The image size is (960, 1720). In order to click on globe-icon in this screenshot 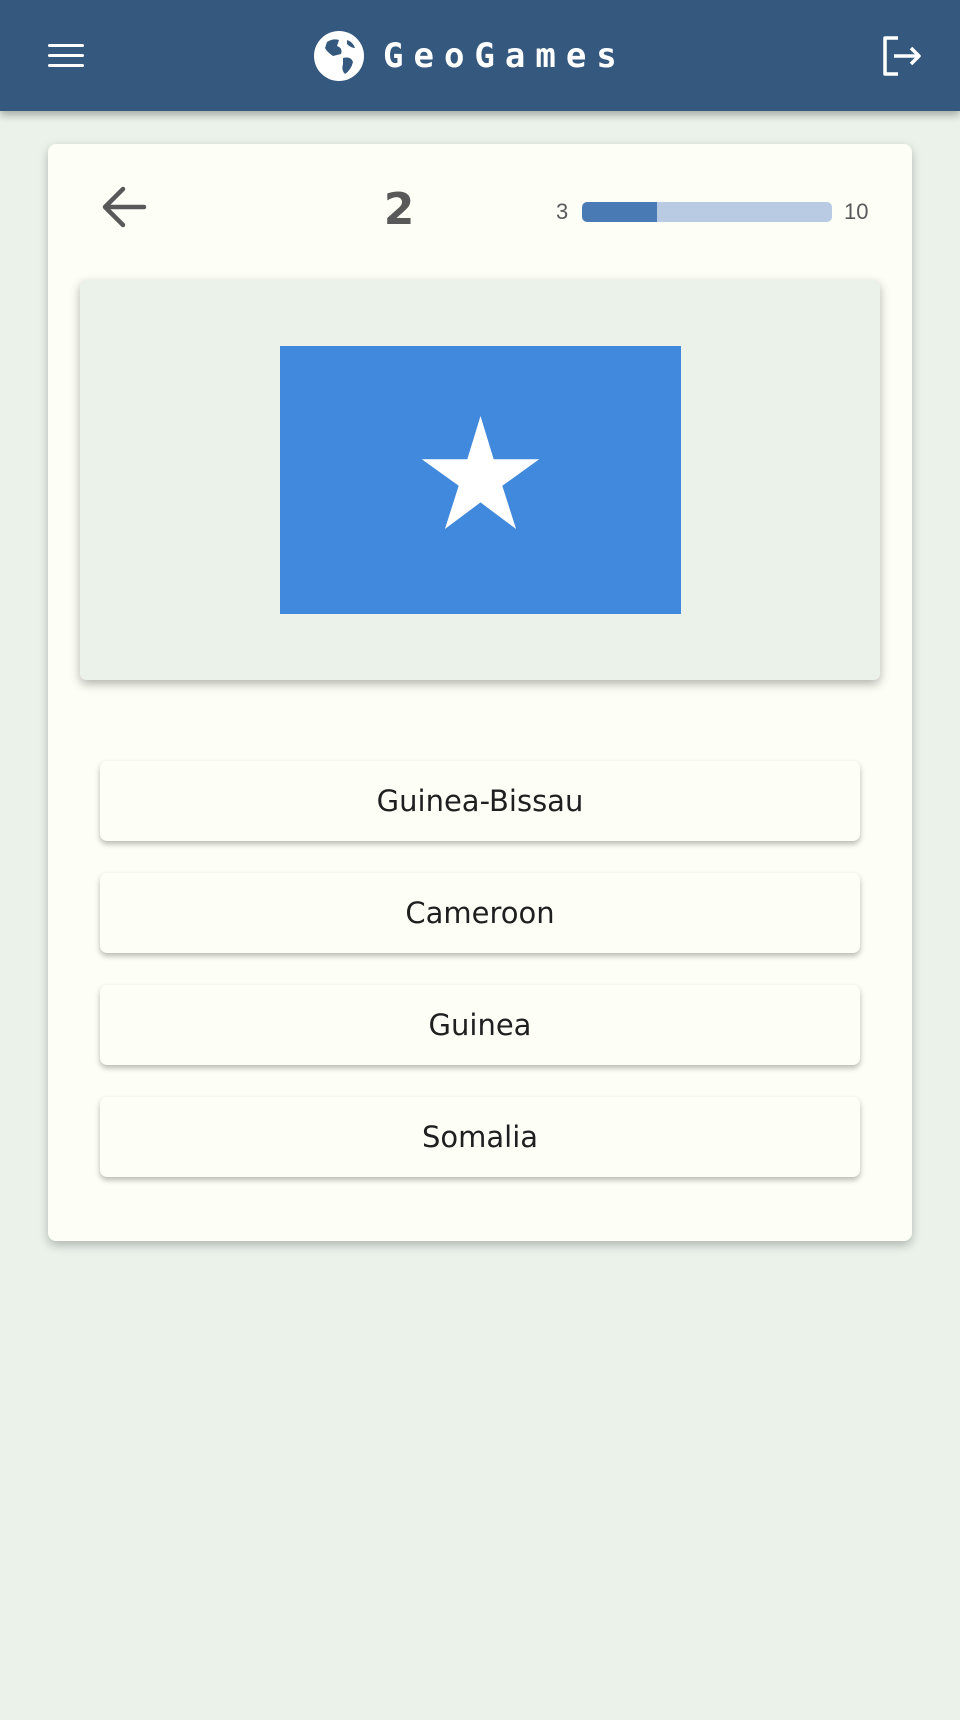, I will do `click(339, 56)`.